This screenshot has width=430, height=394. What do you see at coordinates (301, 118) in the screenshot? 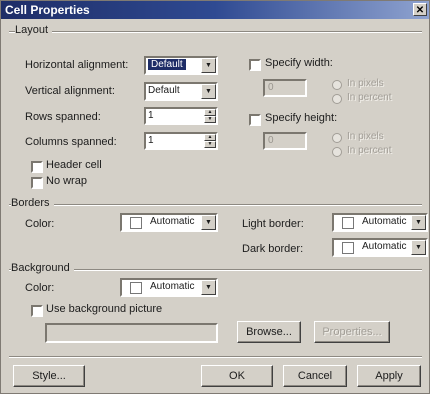
I see `specify-height-label: Specify height:` at bounding box center [301, 118].